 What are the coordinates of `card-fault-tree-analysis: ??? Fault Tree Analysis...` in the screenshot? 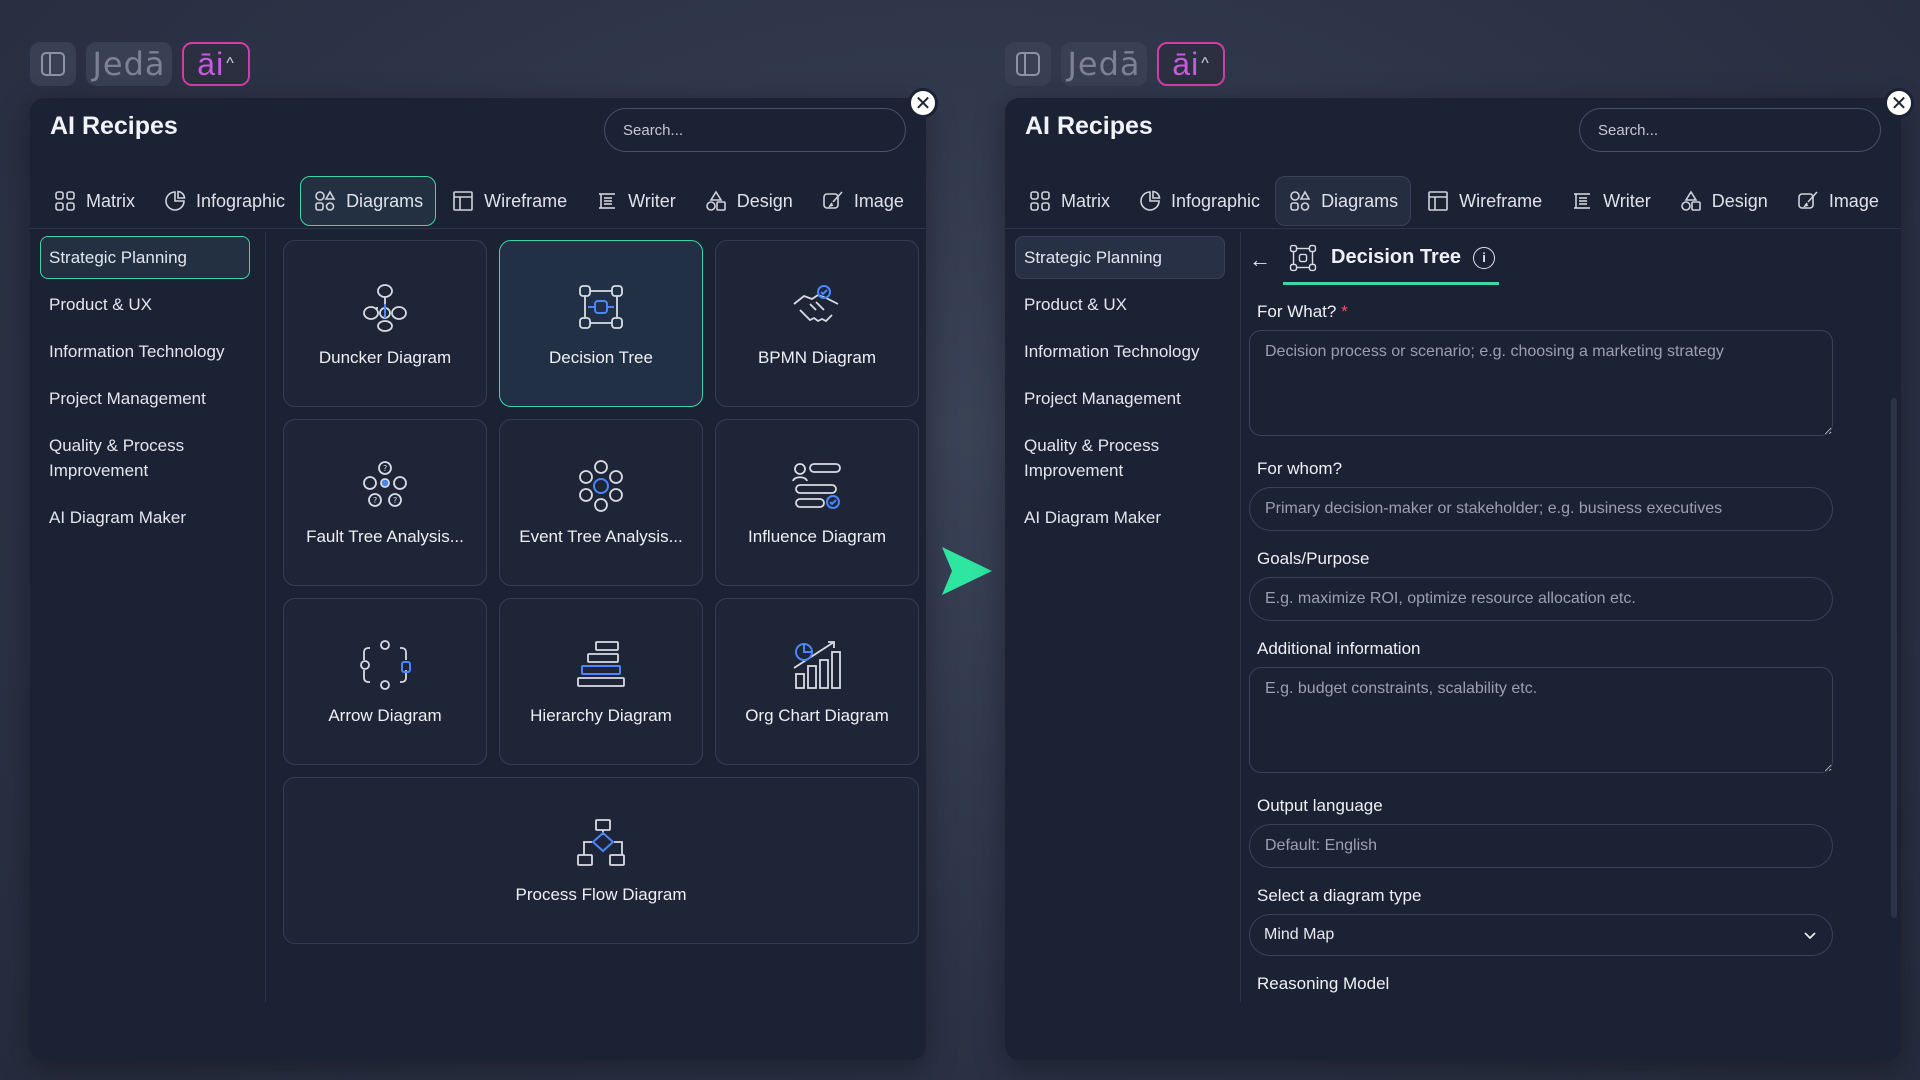 It's located at (385, 502).